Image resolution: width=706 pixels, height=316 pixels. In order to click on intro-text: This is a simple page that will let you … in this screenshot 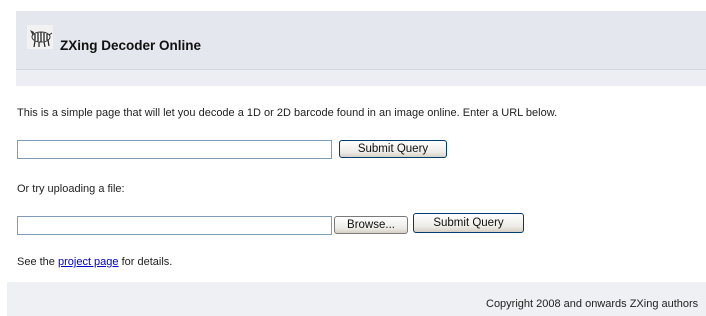, I will do `click(287, 113)`.